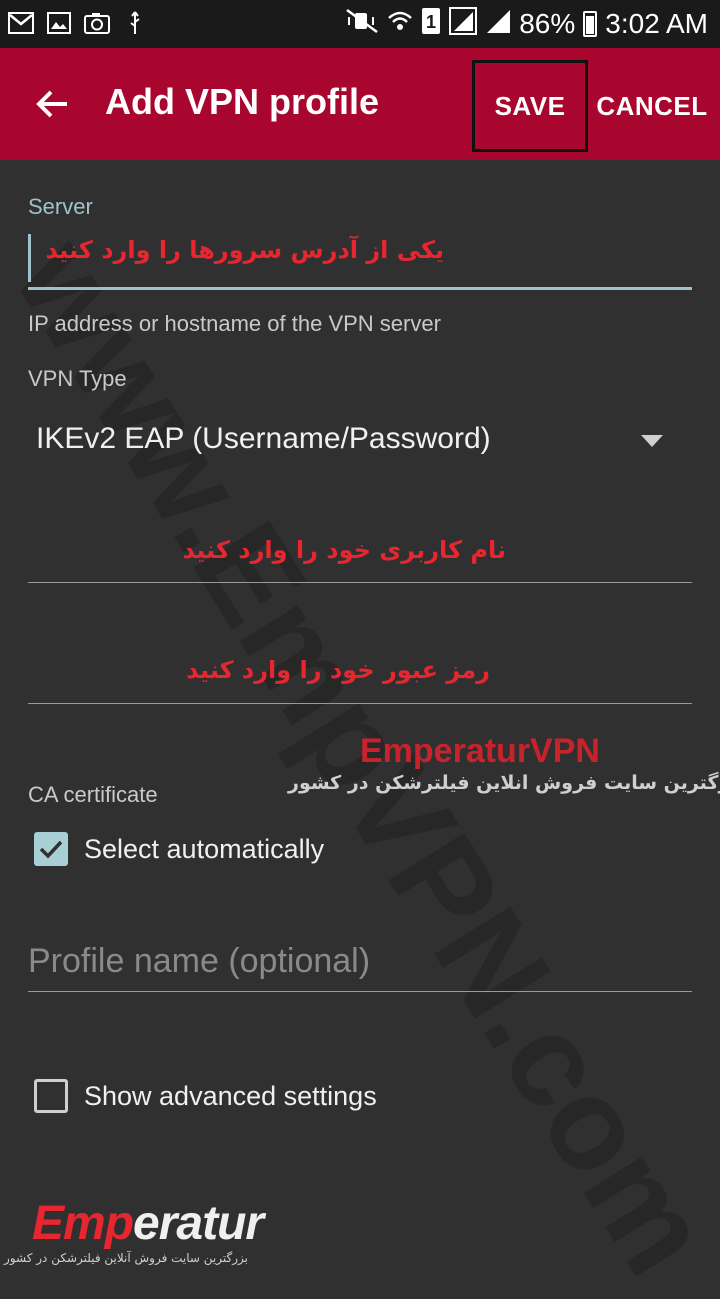 Image resolution: width=720 pixels, height=1299 pixels. Describe the element at coordinates (93, 794) in the screenshot. I see `ca-certificate-label: CA certificate` at that location.